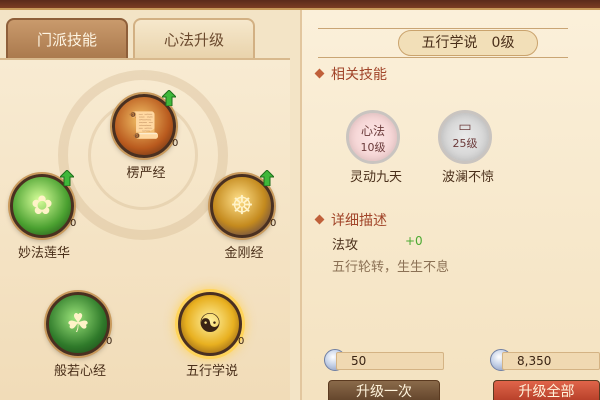 Image resolution: width=600 pixels, height=400 pixels. I want to click on skill-node-jingang: ☸ 0 金刚经, so click(244, 227).